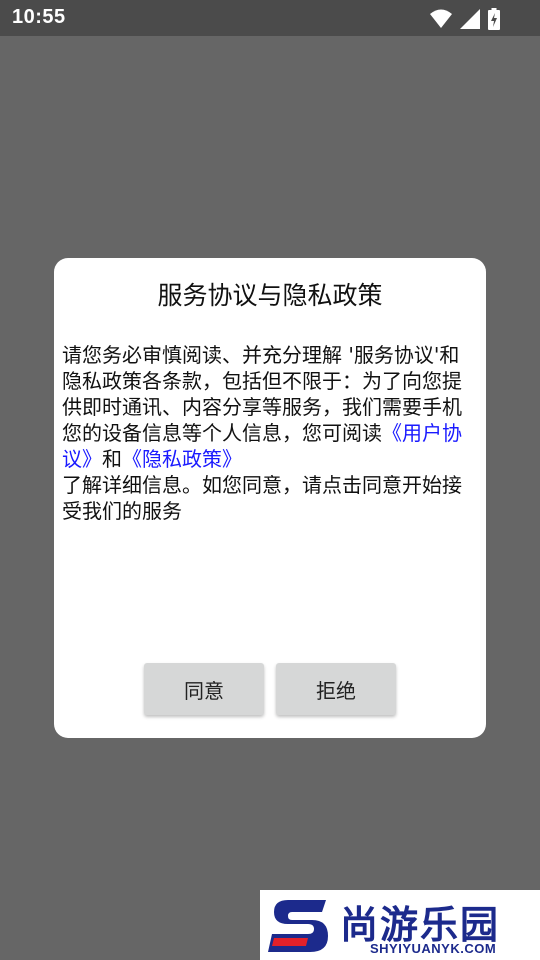  What do you see at coordinates (441, 19) in the screenshot?
I see `wifi-icon` at bounding box center [441, 19].